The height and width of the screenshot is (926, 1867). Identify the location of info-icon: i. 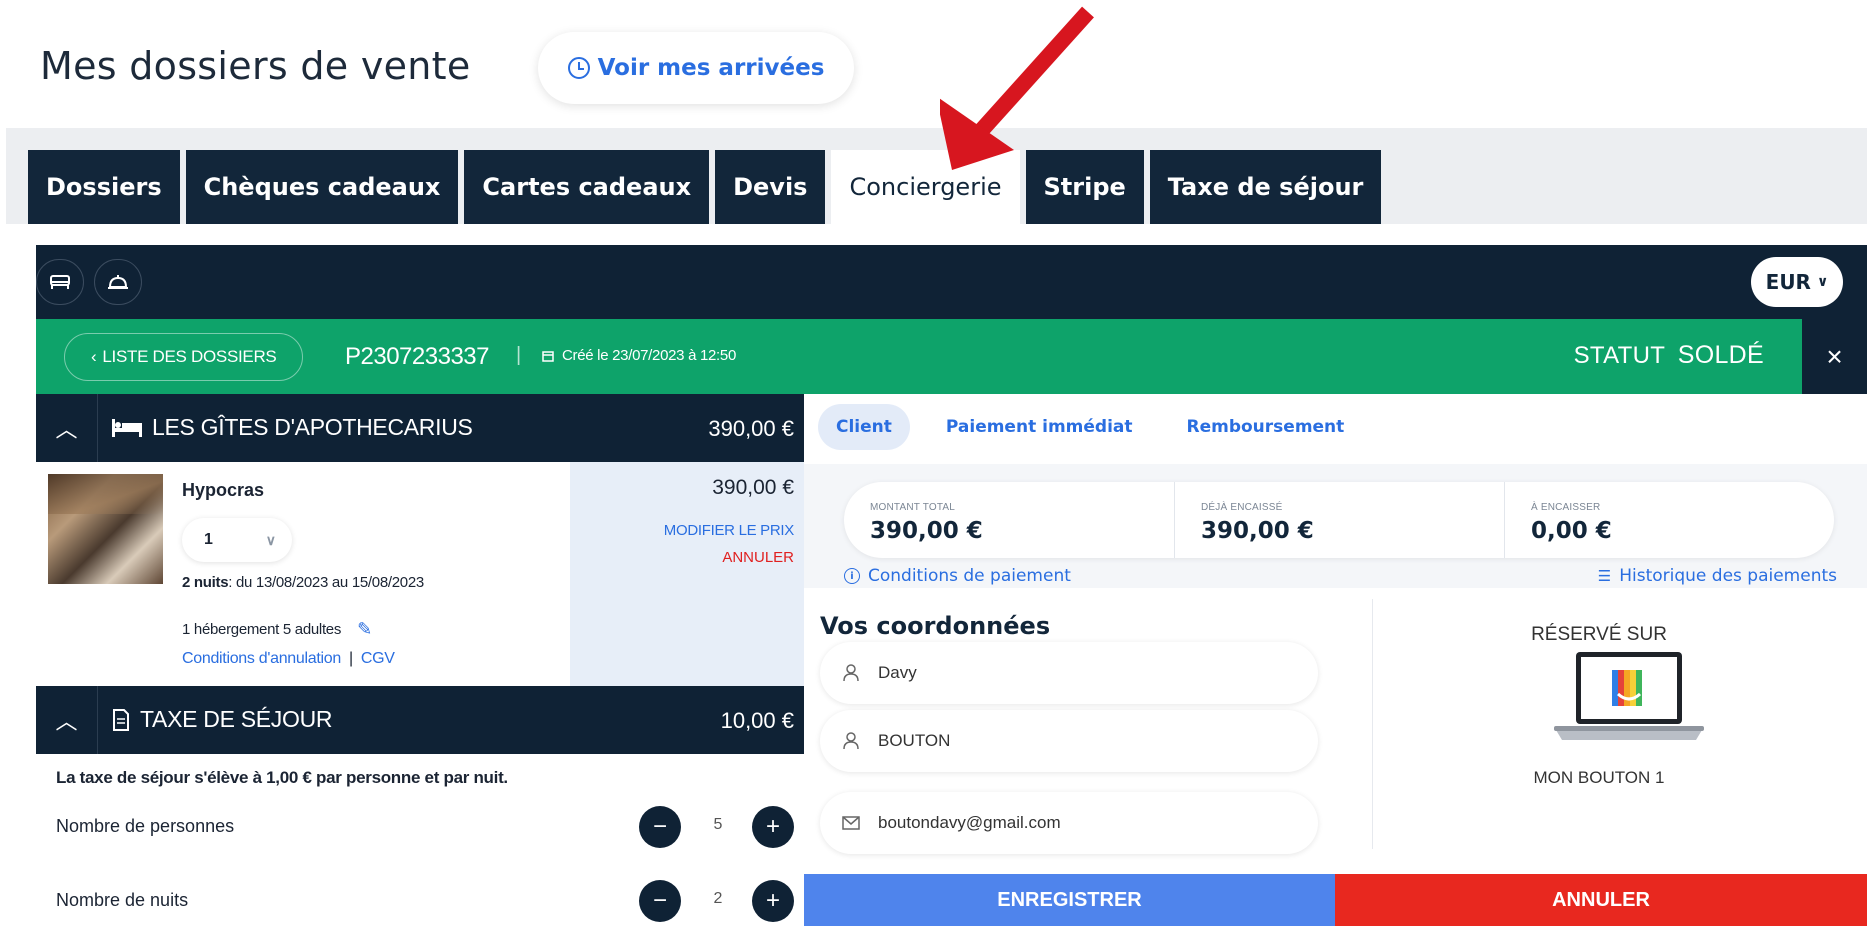
(852, 576).